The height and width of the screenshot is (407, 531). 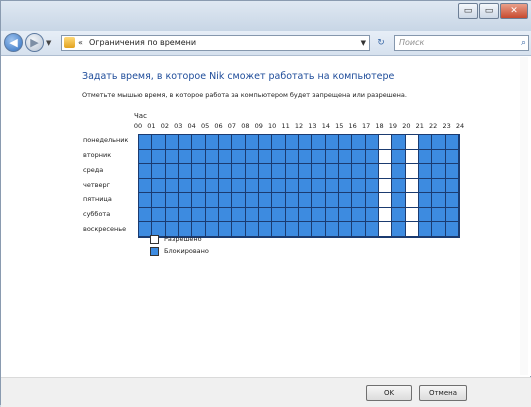 I want to click on forward-button: ▶, so click(x=34, y=42).